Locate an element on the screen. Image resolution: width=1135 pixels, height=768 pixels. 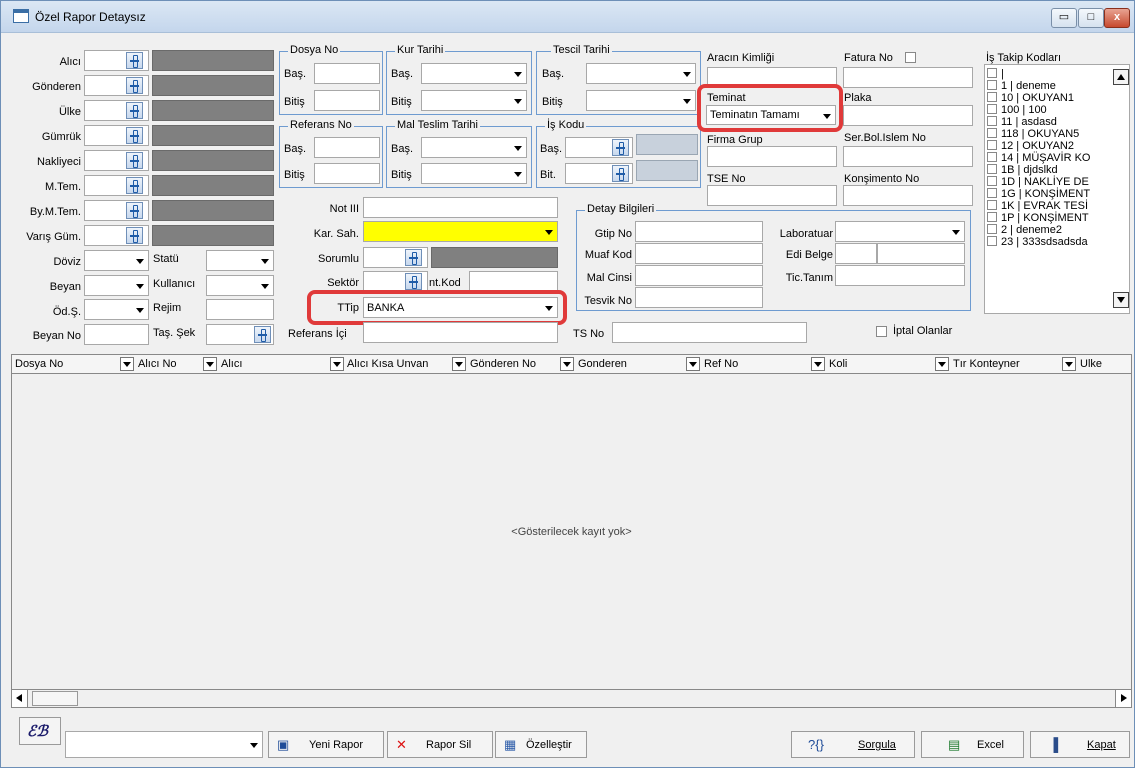
col-ref-no-filter-icon is located at coordinates (818, 364).